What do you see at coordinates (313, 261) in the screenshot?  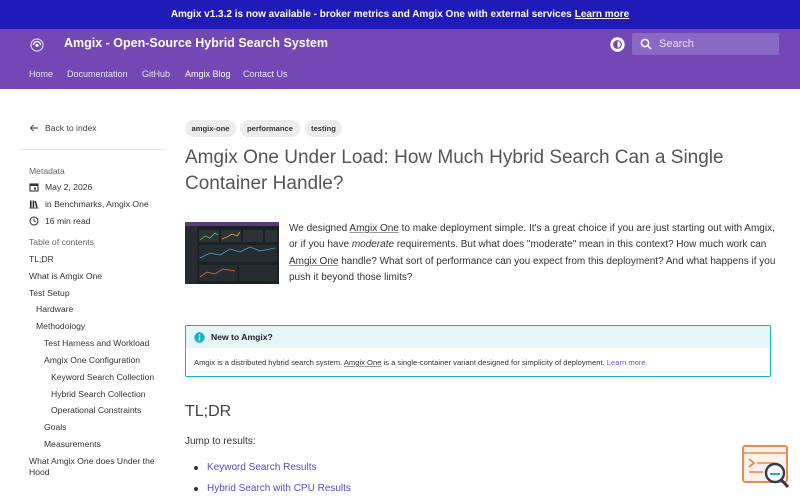 I see `amgix-one-link-2: Amgix One` at bounding box center [313, 261].